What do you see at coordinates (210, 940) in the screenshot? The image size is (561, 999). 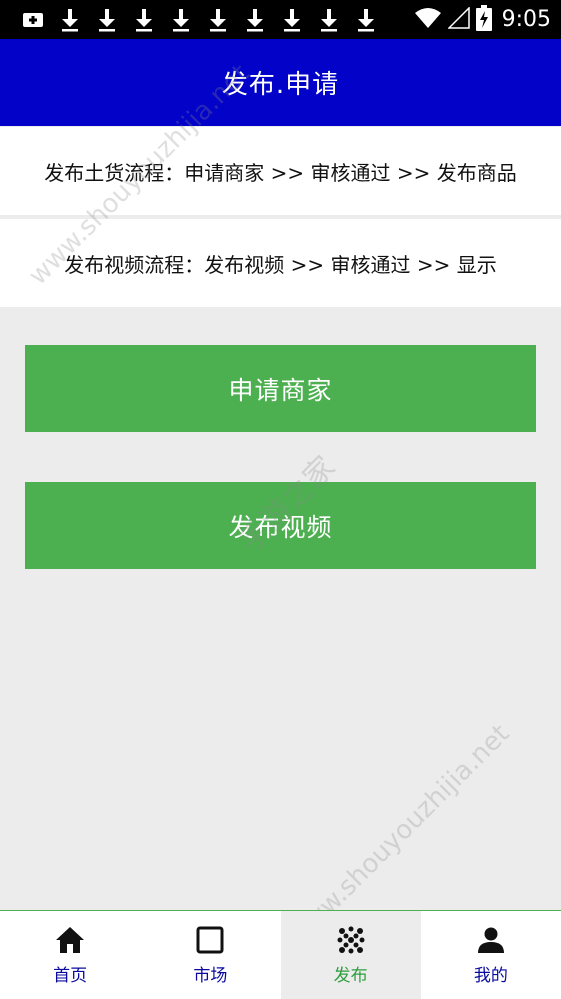 I see `square-icon` at bounding box center [210, 940].